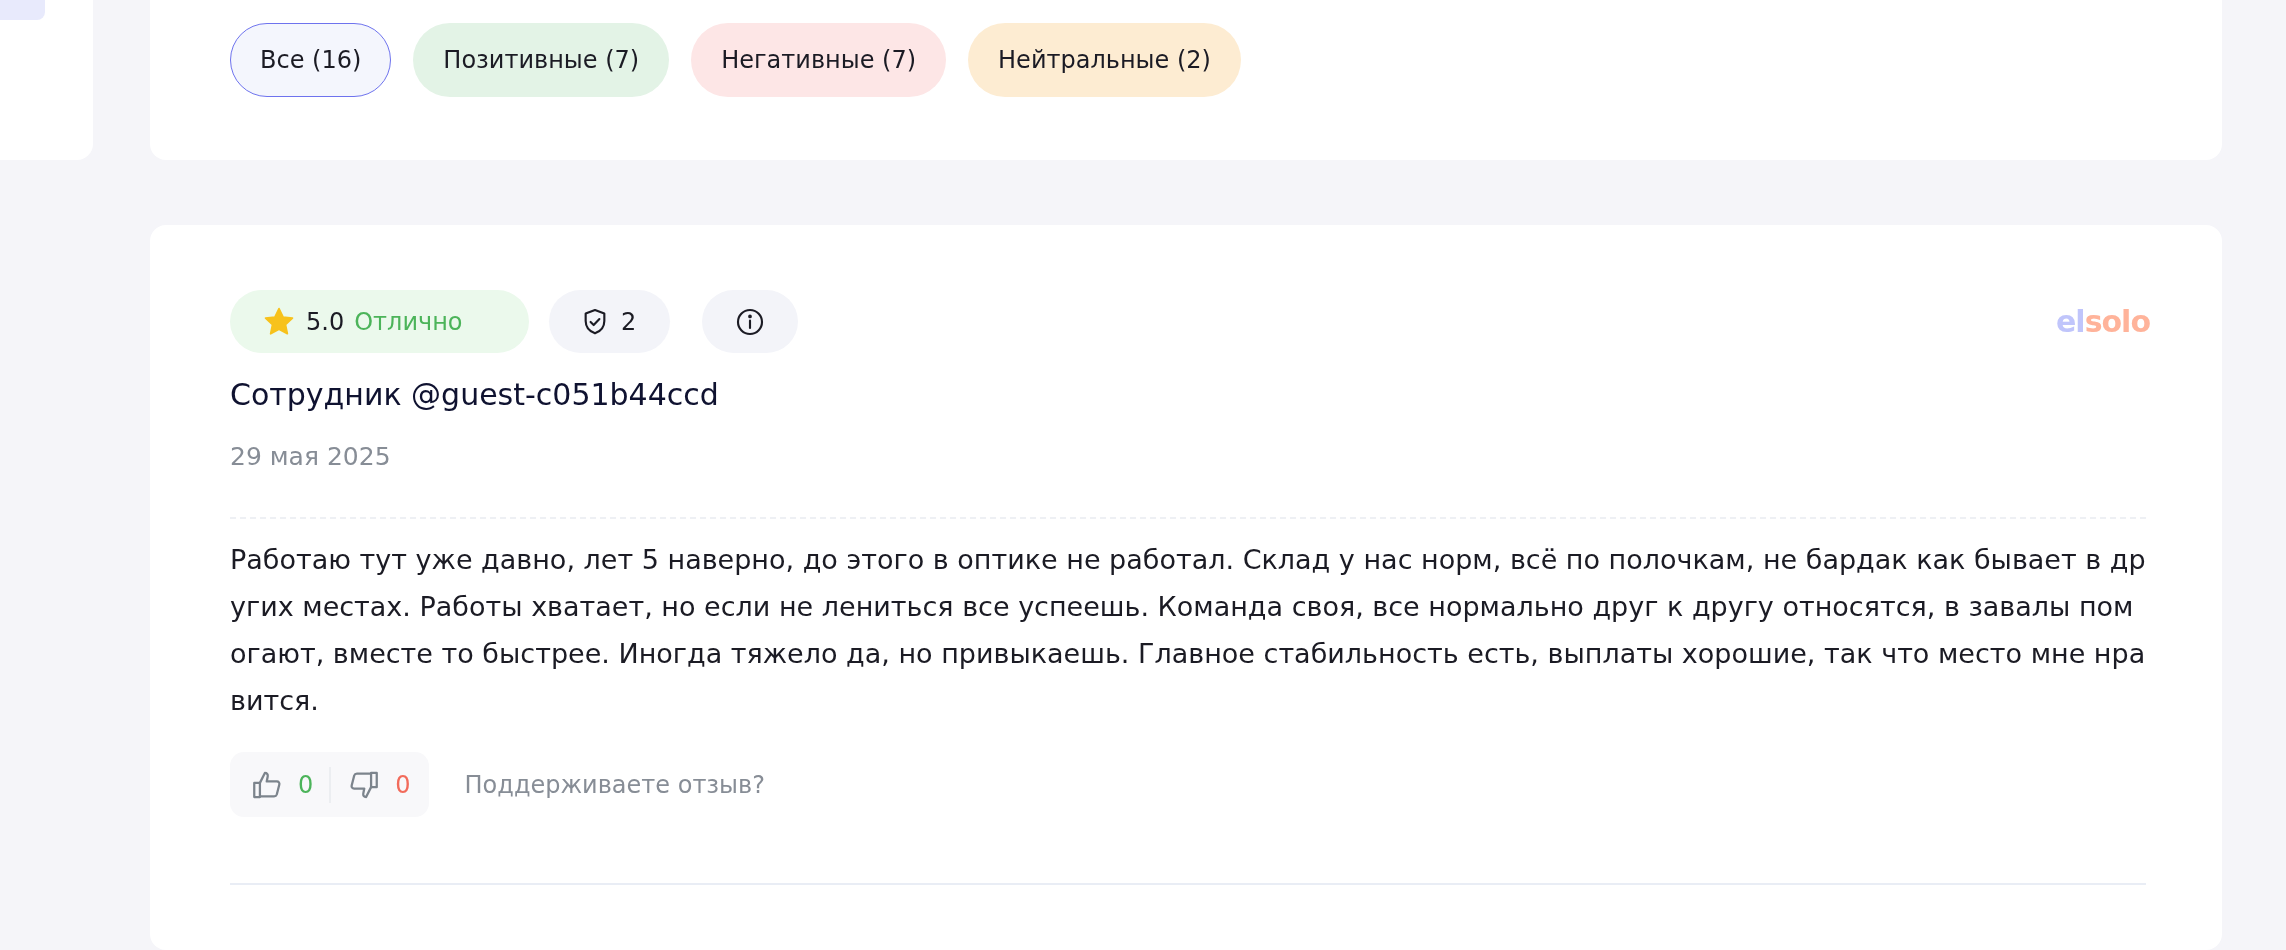 The height and width of the screenshot is (950, 2286). Describe the element at coordinates (311, 60) in the screenshot. I see `filter-tab: Все (16)` at that location.